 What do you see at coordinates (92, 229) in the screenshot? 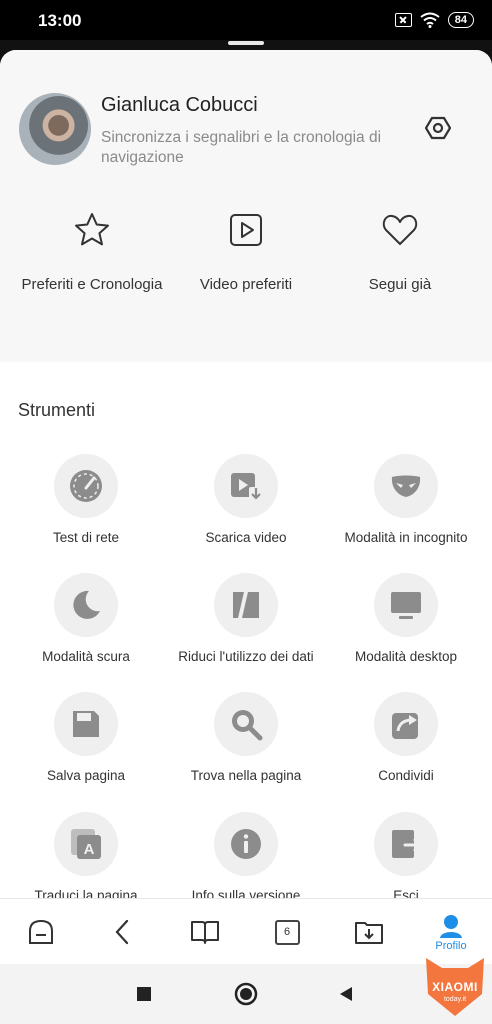
I see `star-icon` at bounding box center [92, 229].